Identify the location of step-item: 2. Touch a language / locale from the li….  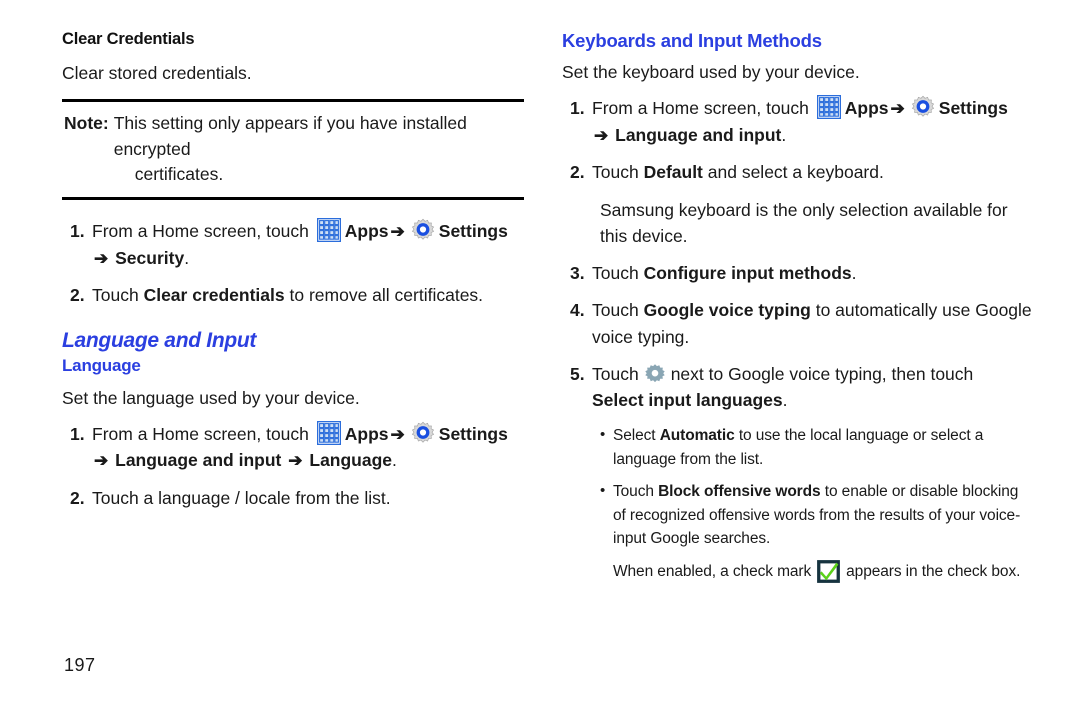
(297, 498).